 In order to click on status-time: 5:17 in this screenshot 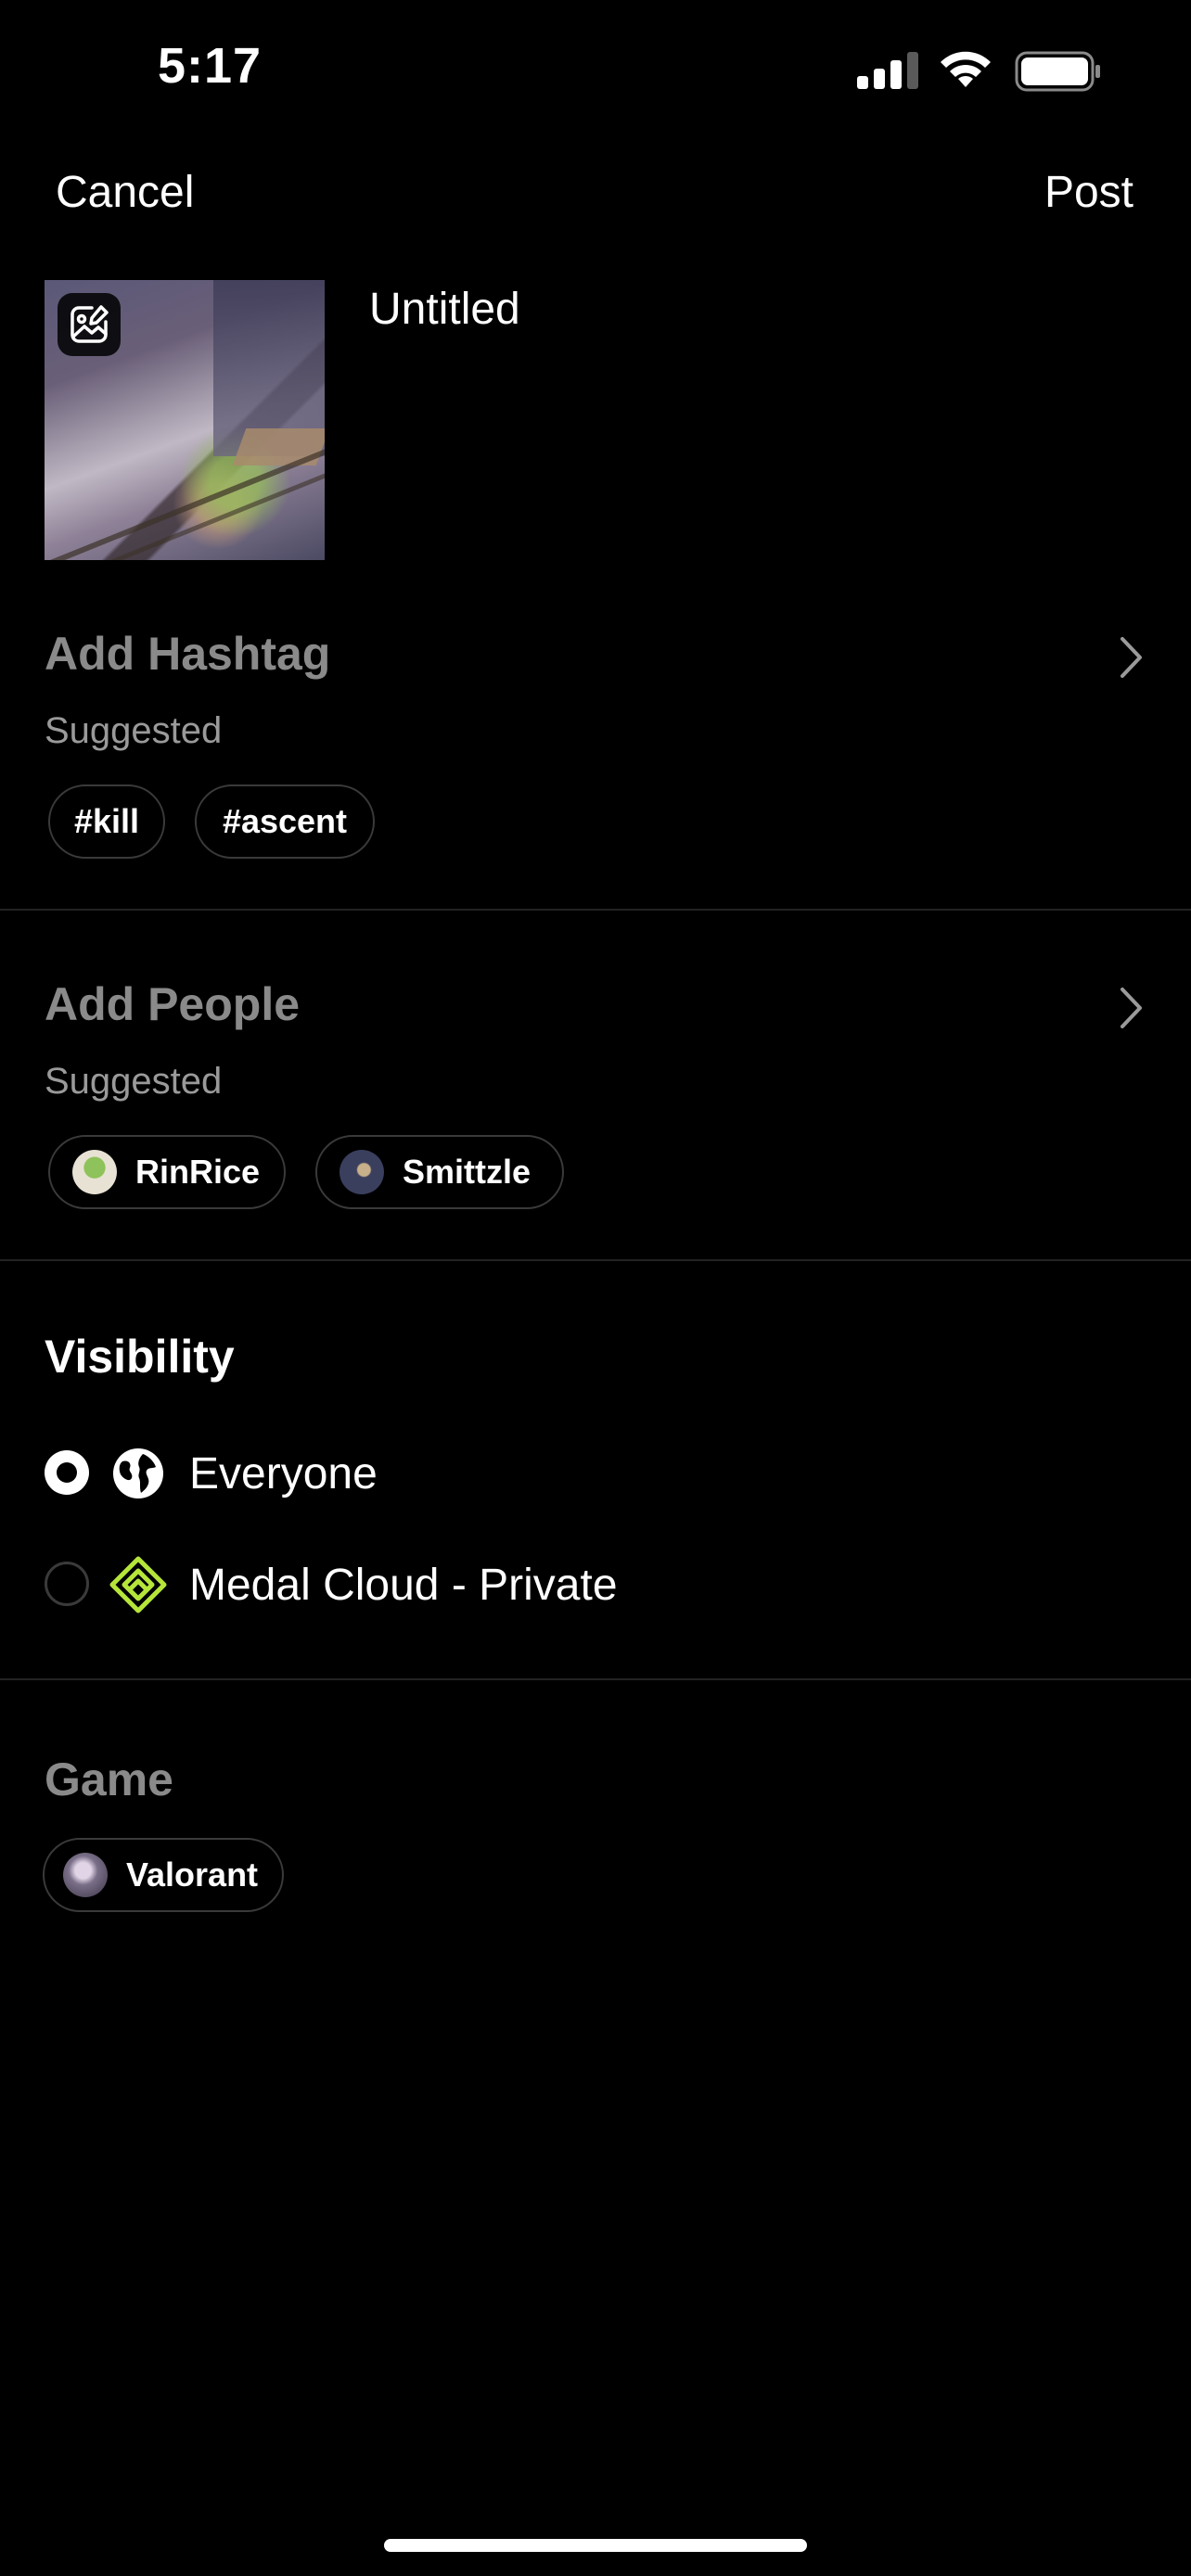, I will do `click(210, 66)`.